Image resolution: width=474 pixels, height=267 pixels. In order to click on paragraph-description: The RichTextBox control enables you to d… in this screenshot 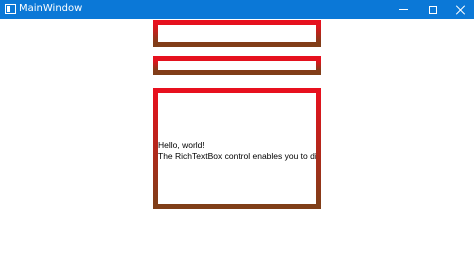, I will do `click(237, 156)`.